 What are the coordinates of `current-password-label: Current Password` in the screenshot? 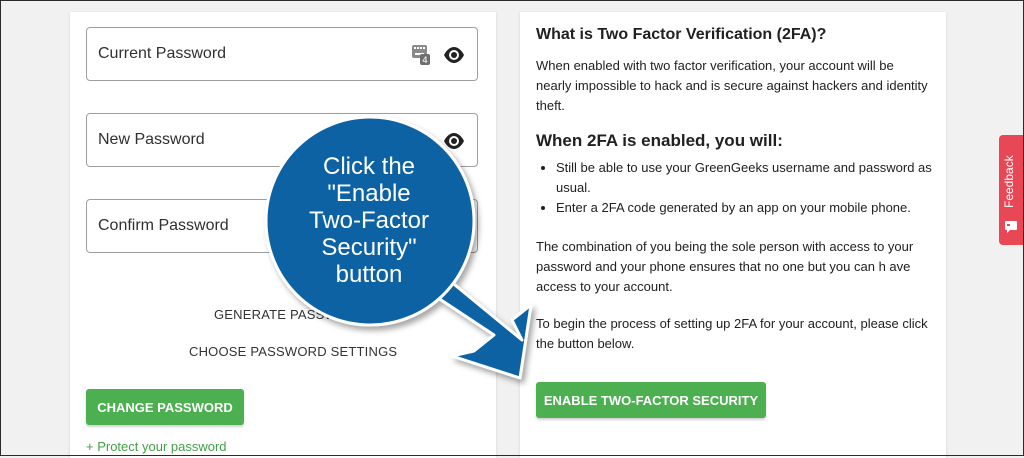 It's located at (162, 53).